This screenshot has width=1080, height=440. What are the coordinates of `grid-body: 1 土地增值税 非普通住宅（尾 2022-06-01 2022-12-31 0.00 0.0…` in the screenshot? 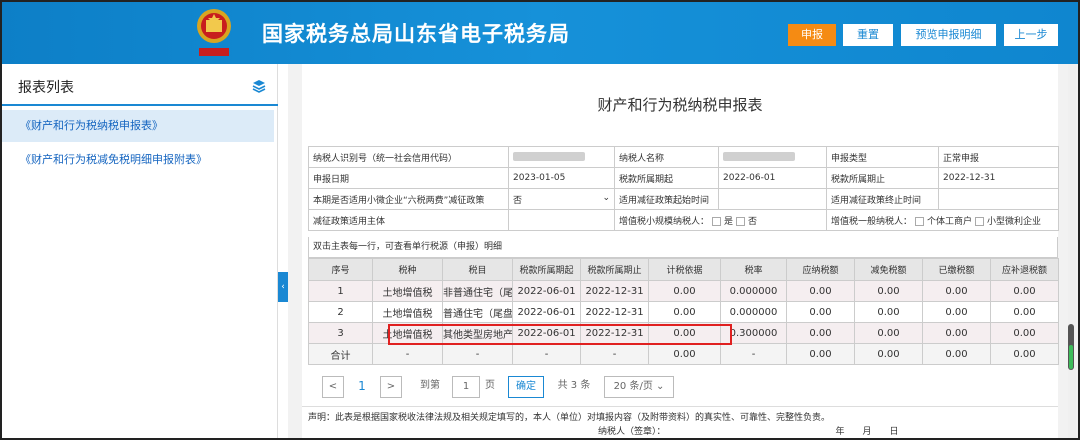 It's located at (683, 322).